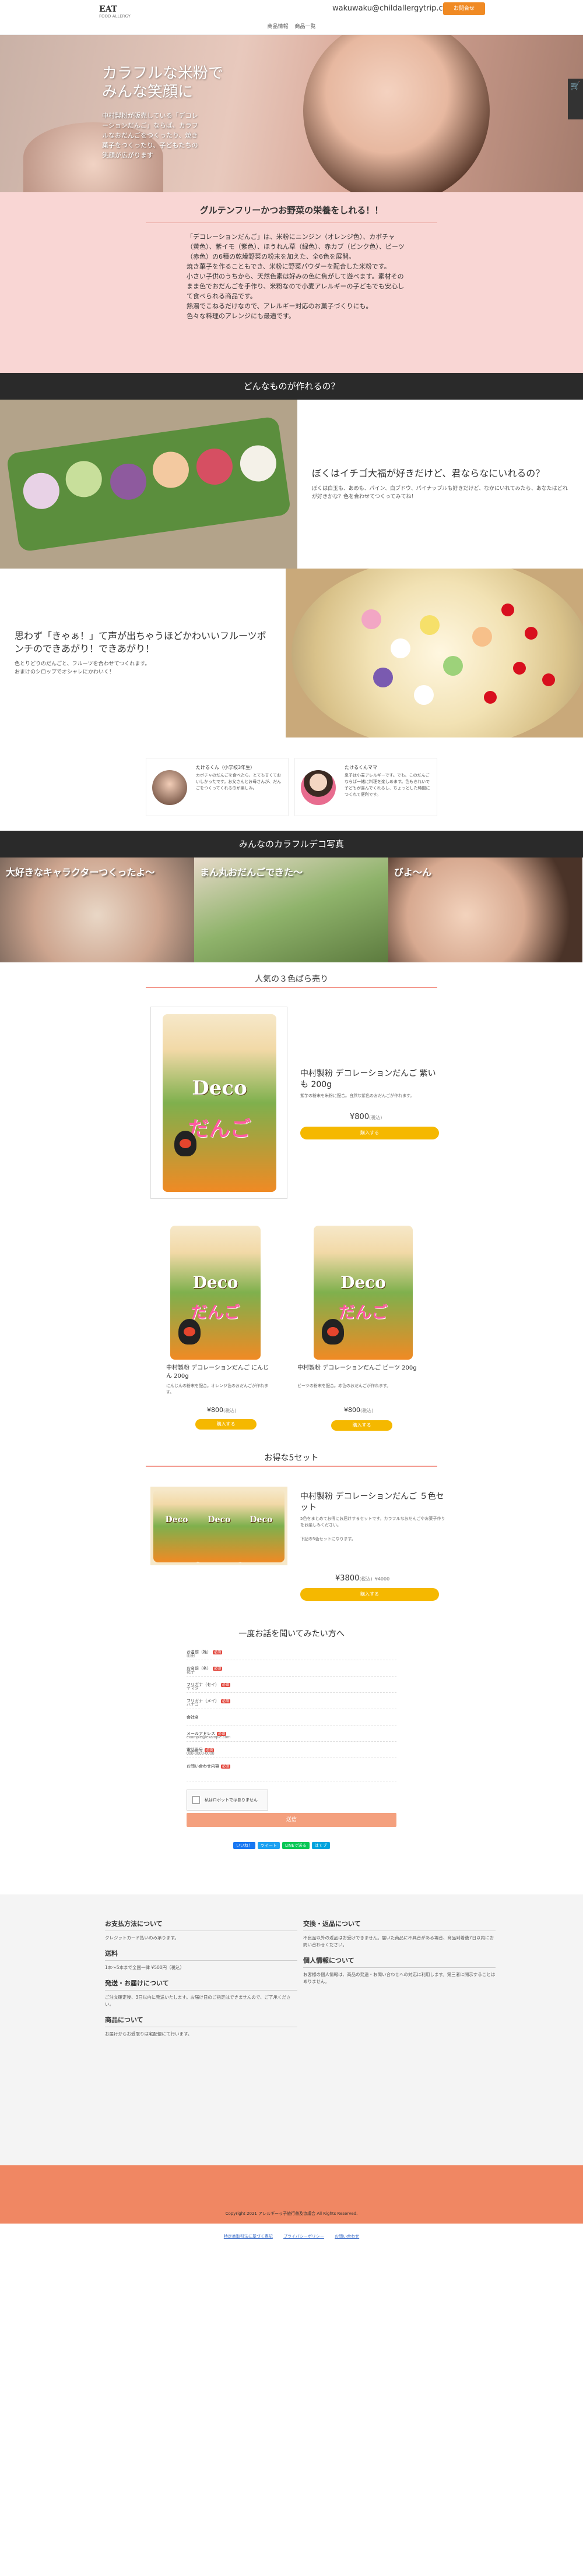  Describe the element at coordinates (291, 1458) in the screenshot. I see `set-heading-text: お得な5セット` at that location.